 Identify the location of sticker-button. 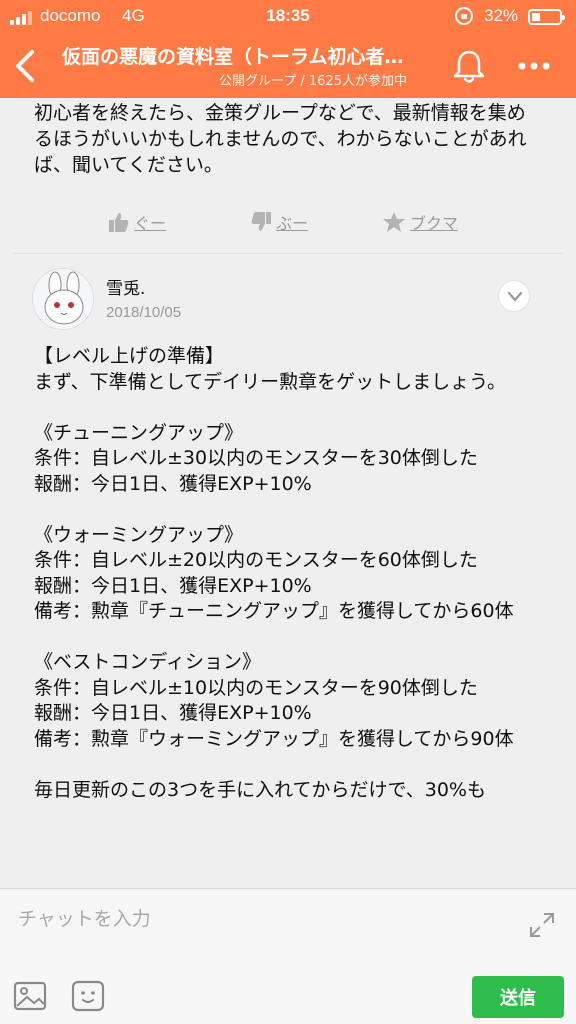
(88, 996).